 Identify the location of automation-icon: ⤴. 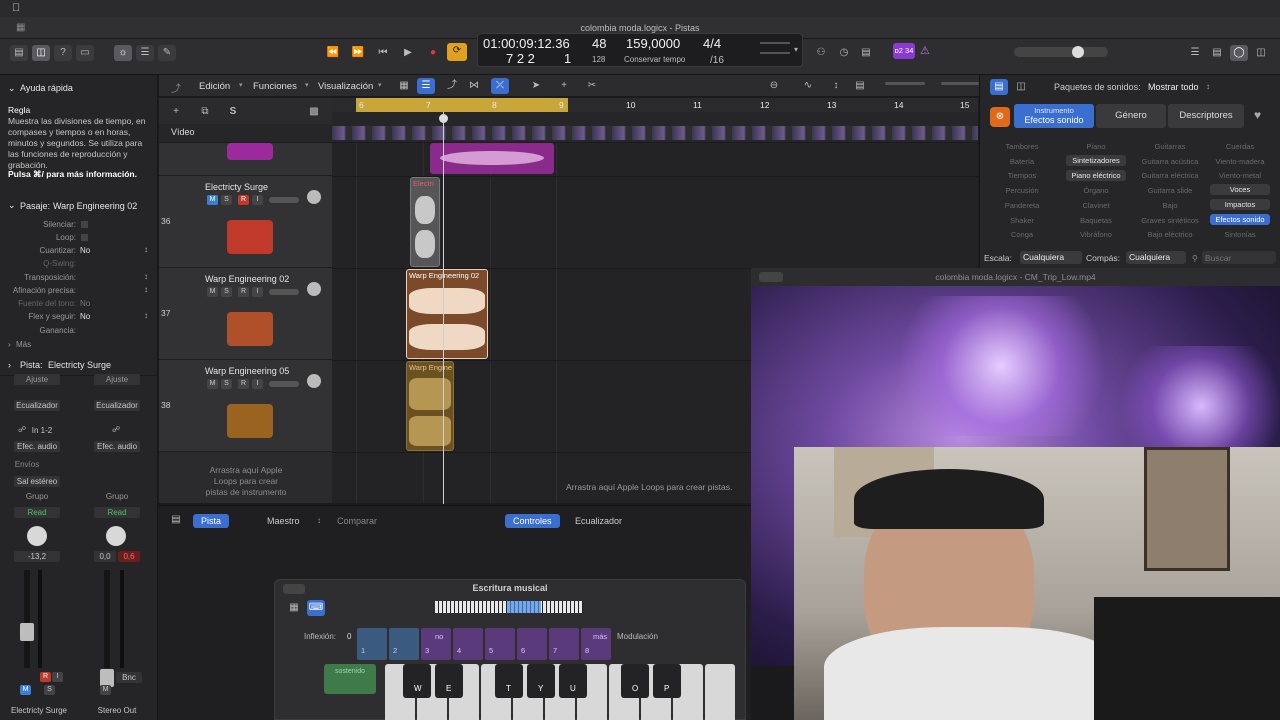
(452, 86).